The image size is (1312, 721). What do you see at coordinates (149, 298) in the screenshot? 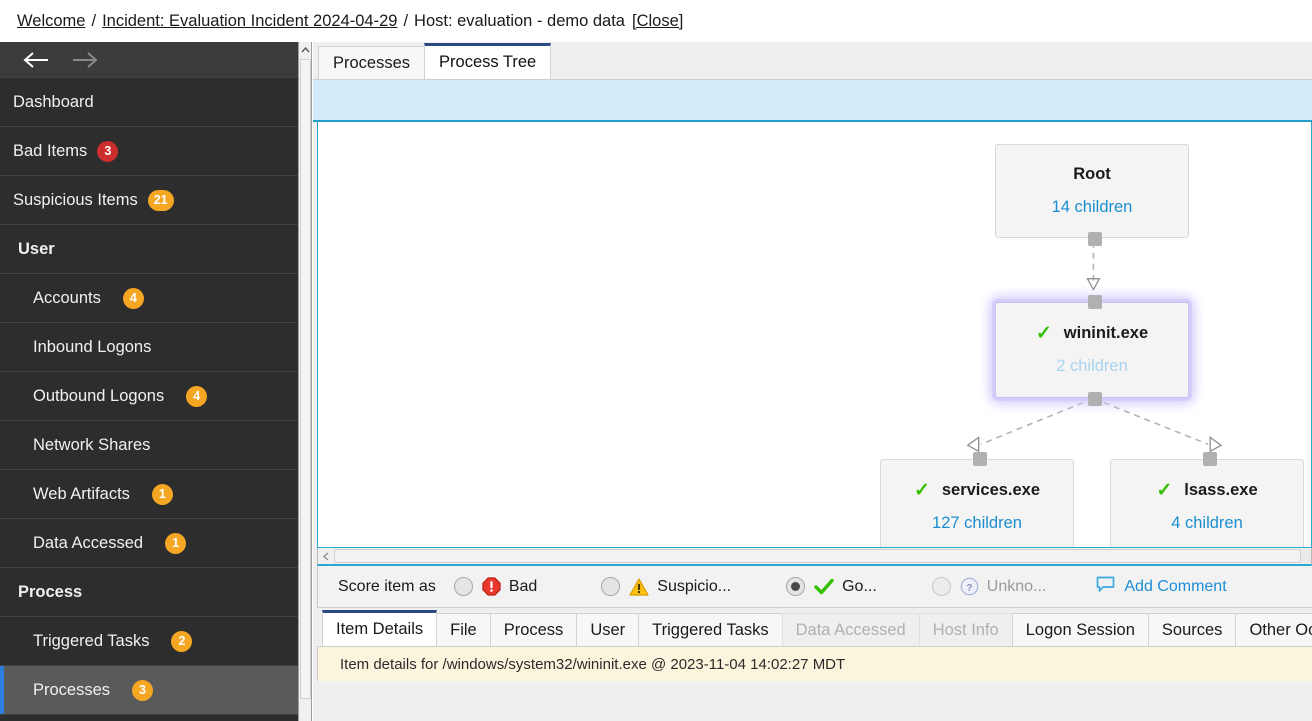
I see `sidebar-item-accounts: Accounts 4` at bounding box center [149, 298].